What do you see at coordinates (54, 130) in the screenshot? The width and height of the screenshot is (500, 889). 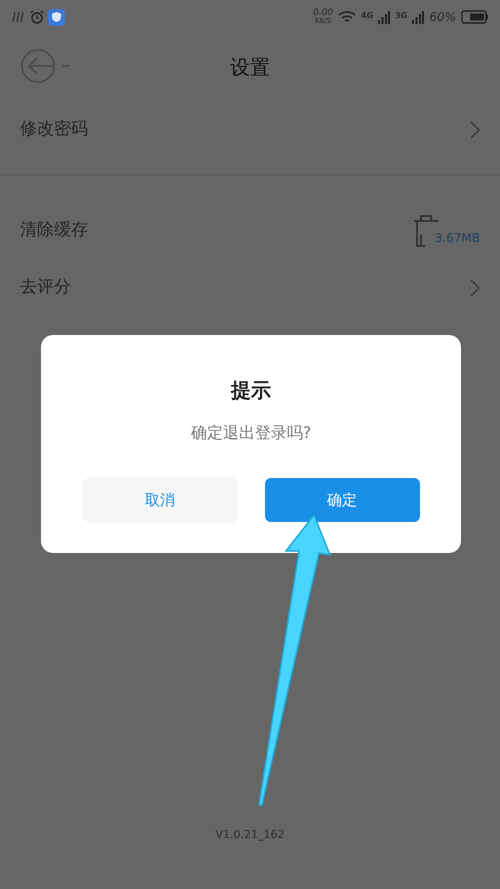 I see `settings-label: 修改密码` at bounding box center [54, 130].